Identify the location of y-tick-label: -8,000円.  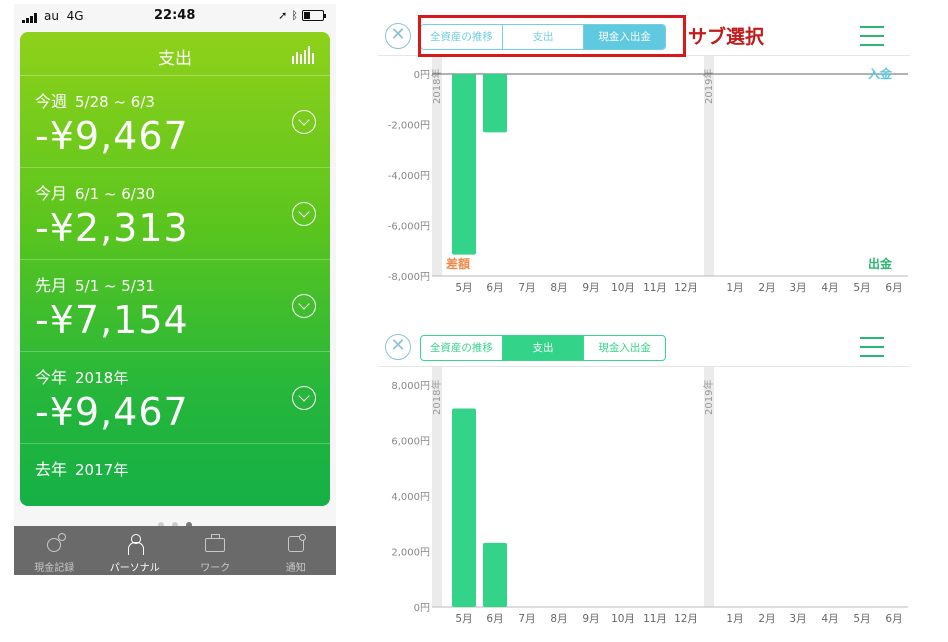
(409, 277).